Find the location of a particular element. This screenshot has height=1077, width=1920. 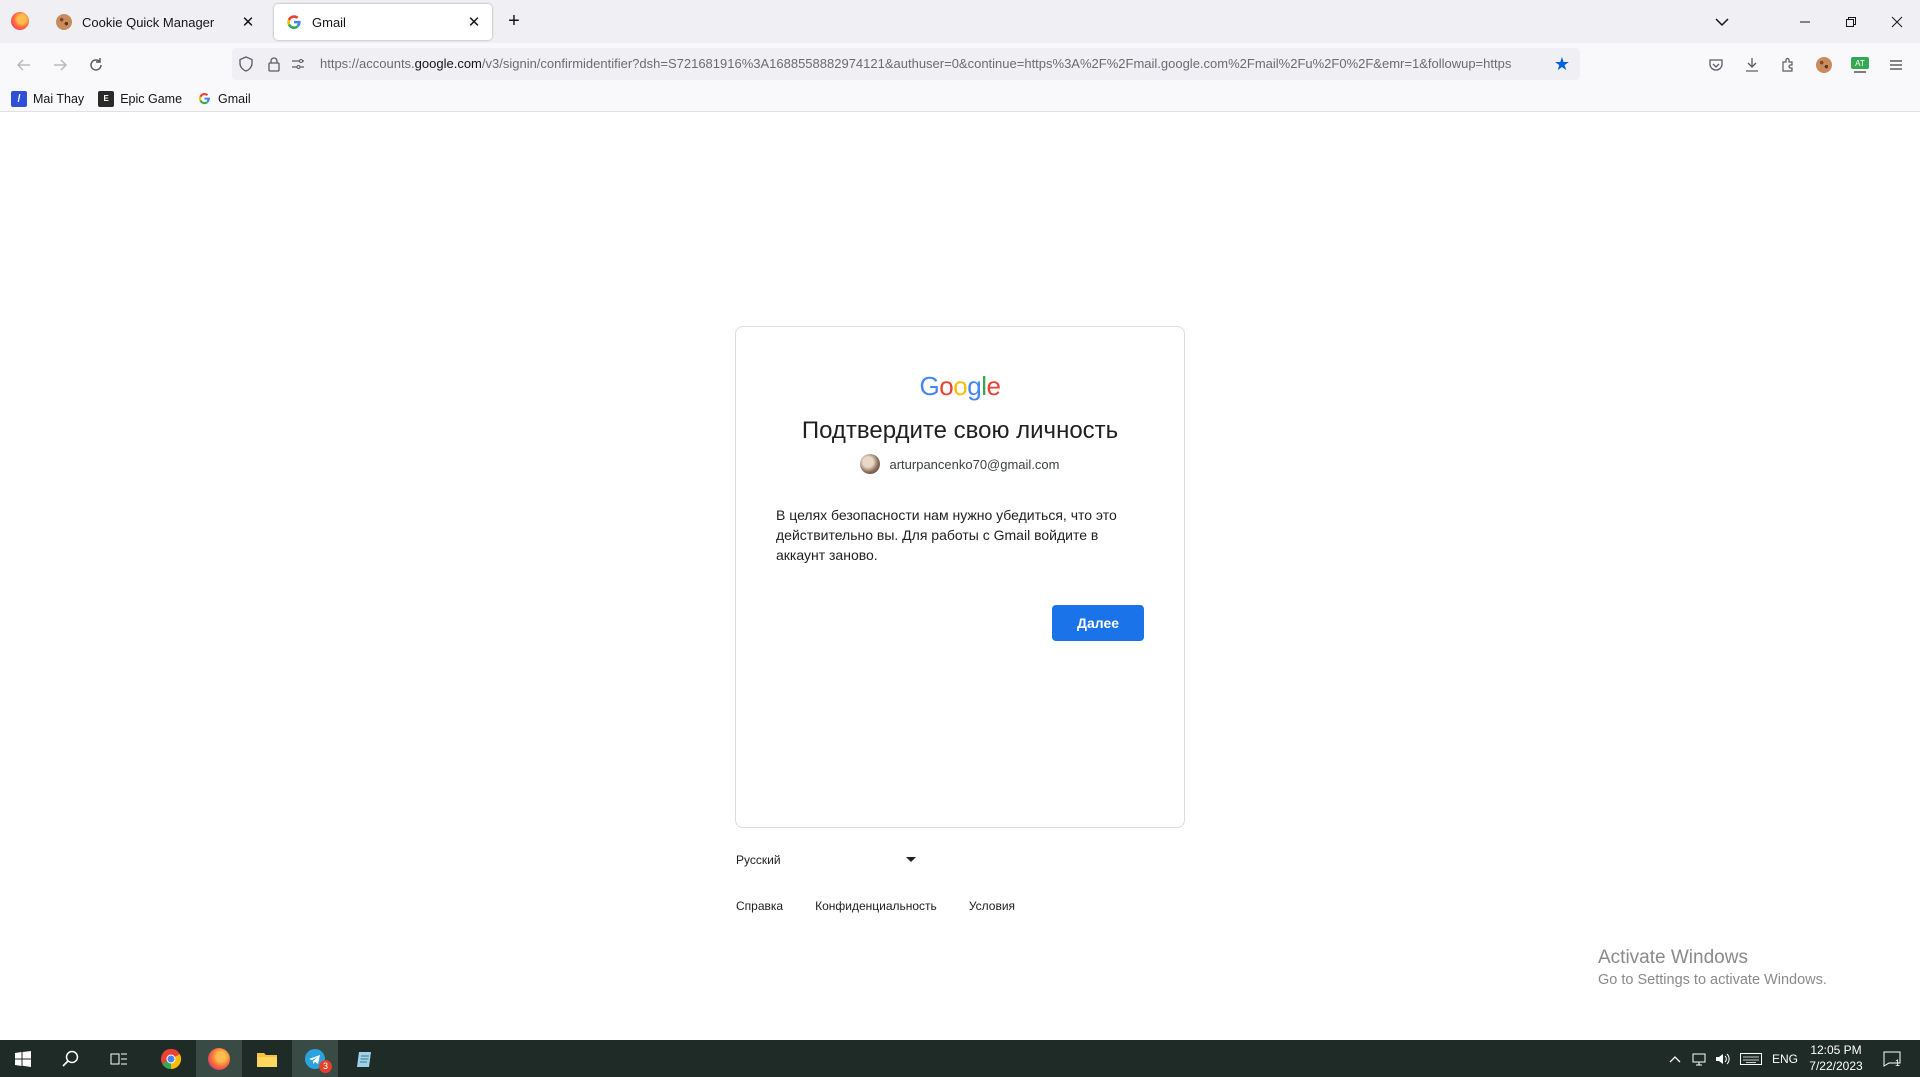

hamburger-menu-icon is located at coordinates (1896, 65).